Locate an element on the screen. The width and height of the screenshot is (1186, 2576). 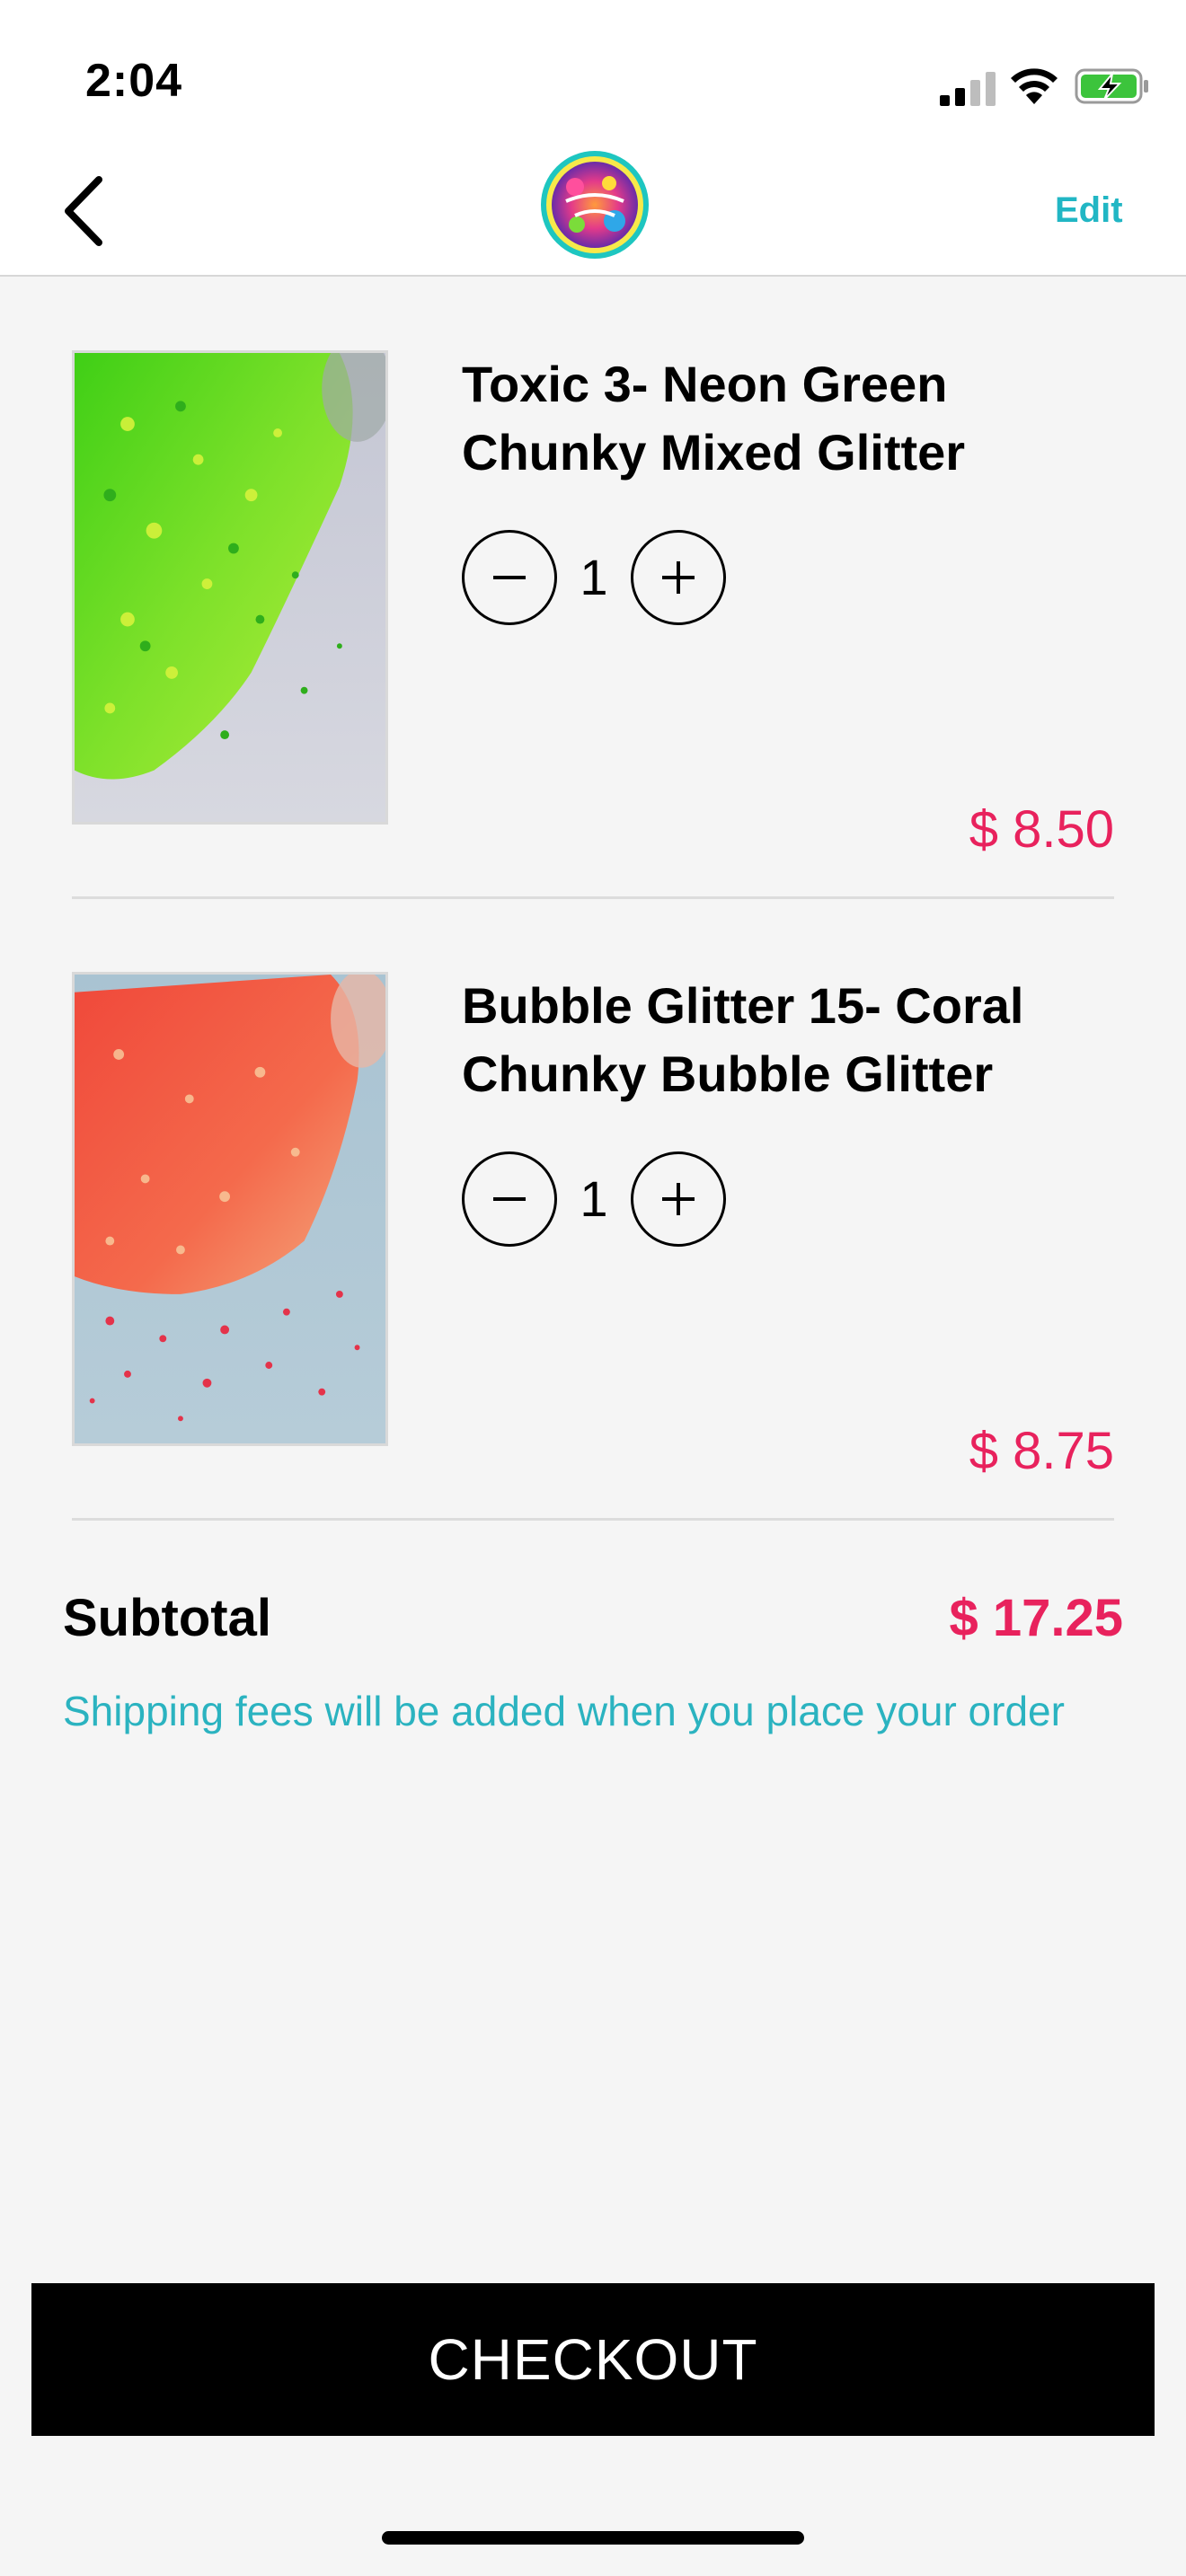
cellular-signal-icon is located at coordinates (968, 89).